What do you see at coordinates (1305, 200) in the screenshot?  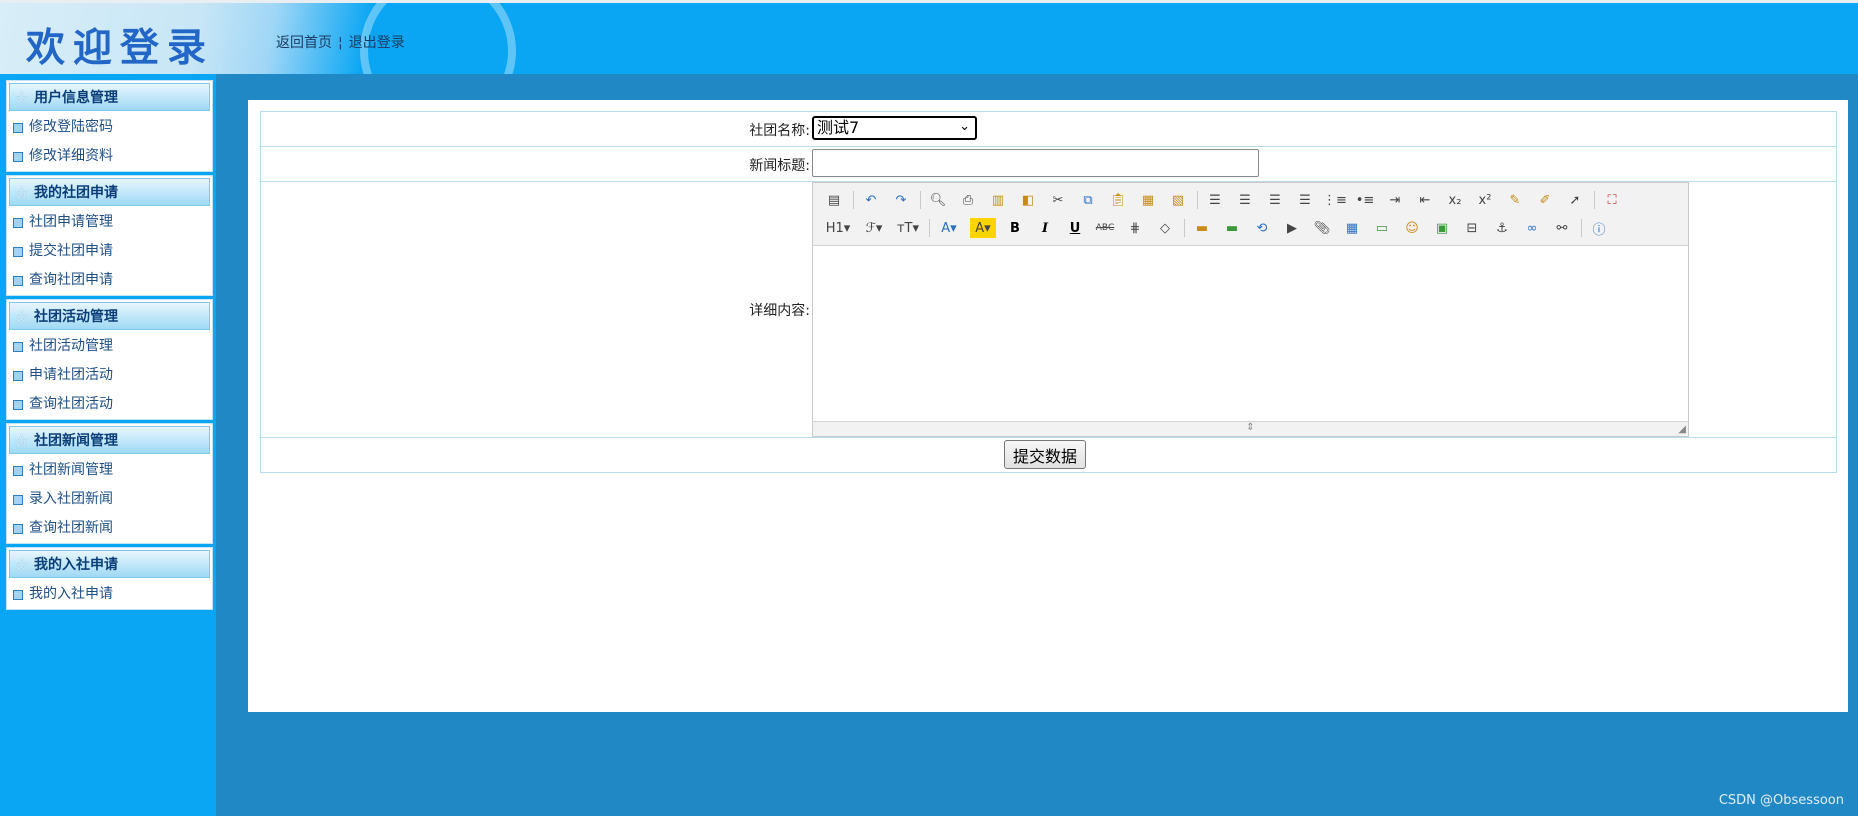 I see `align-justify-icon: ☰` at bounding box center [1305, 200].